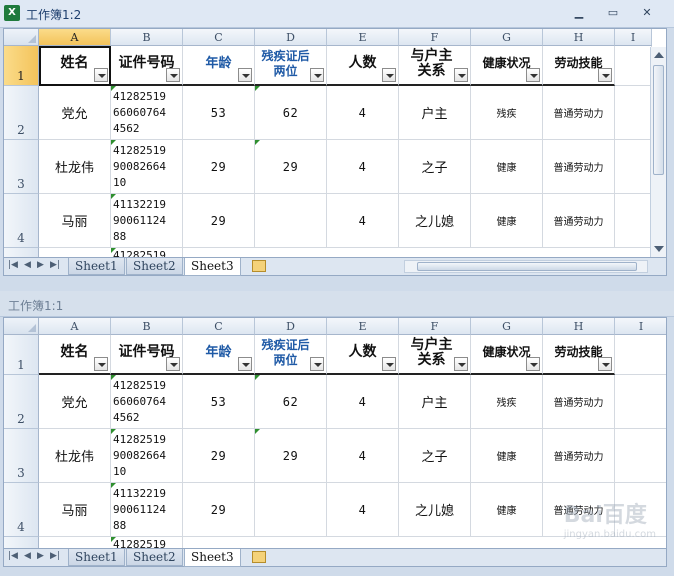  Describe the element at coordinates (659, 55) in the screenshot. I see `scroll-up-icon` at that location.